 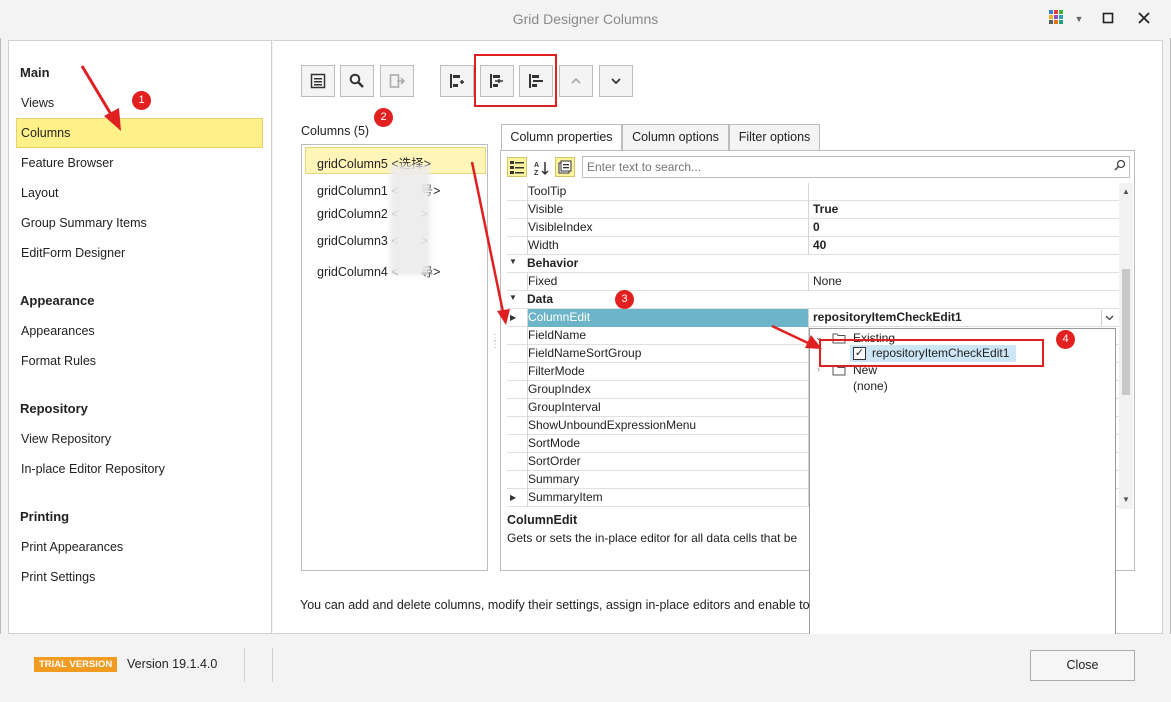 I want to click on trial-version-badge: TRIAL VERSION, so click(x=76, y=664).